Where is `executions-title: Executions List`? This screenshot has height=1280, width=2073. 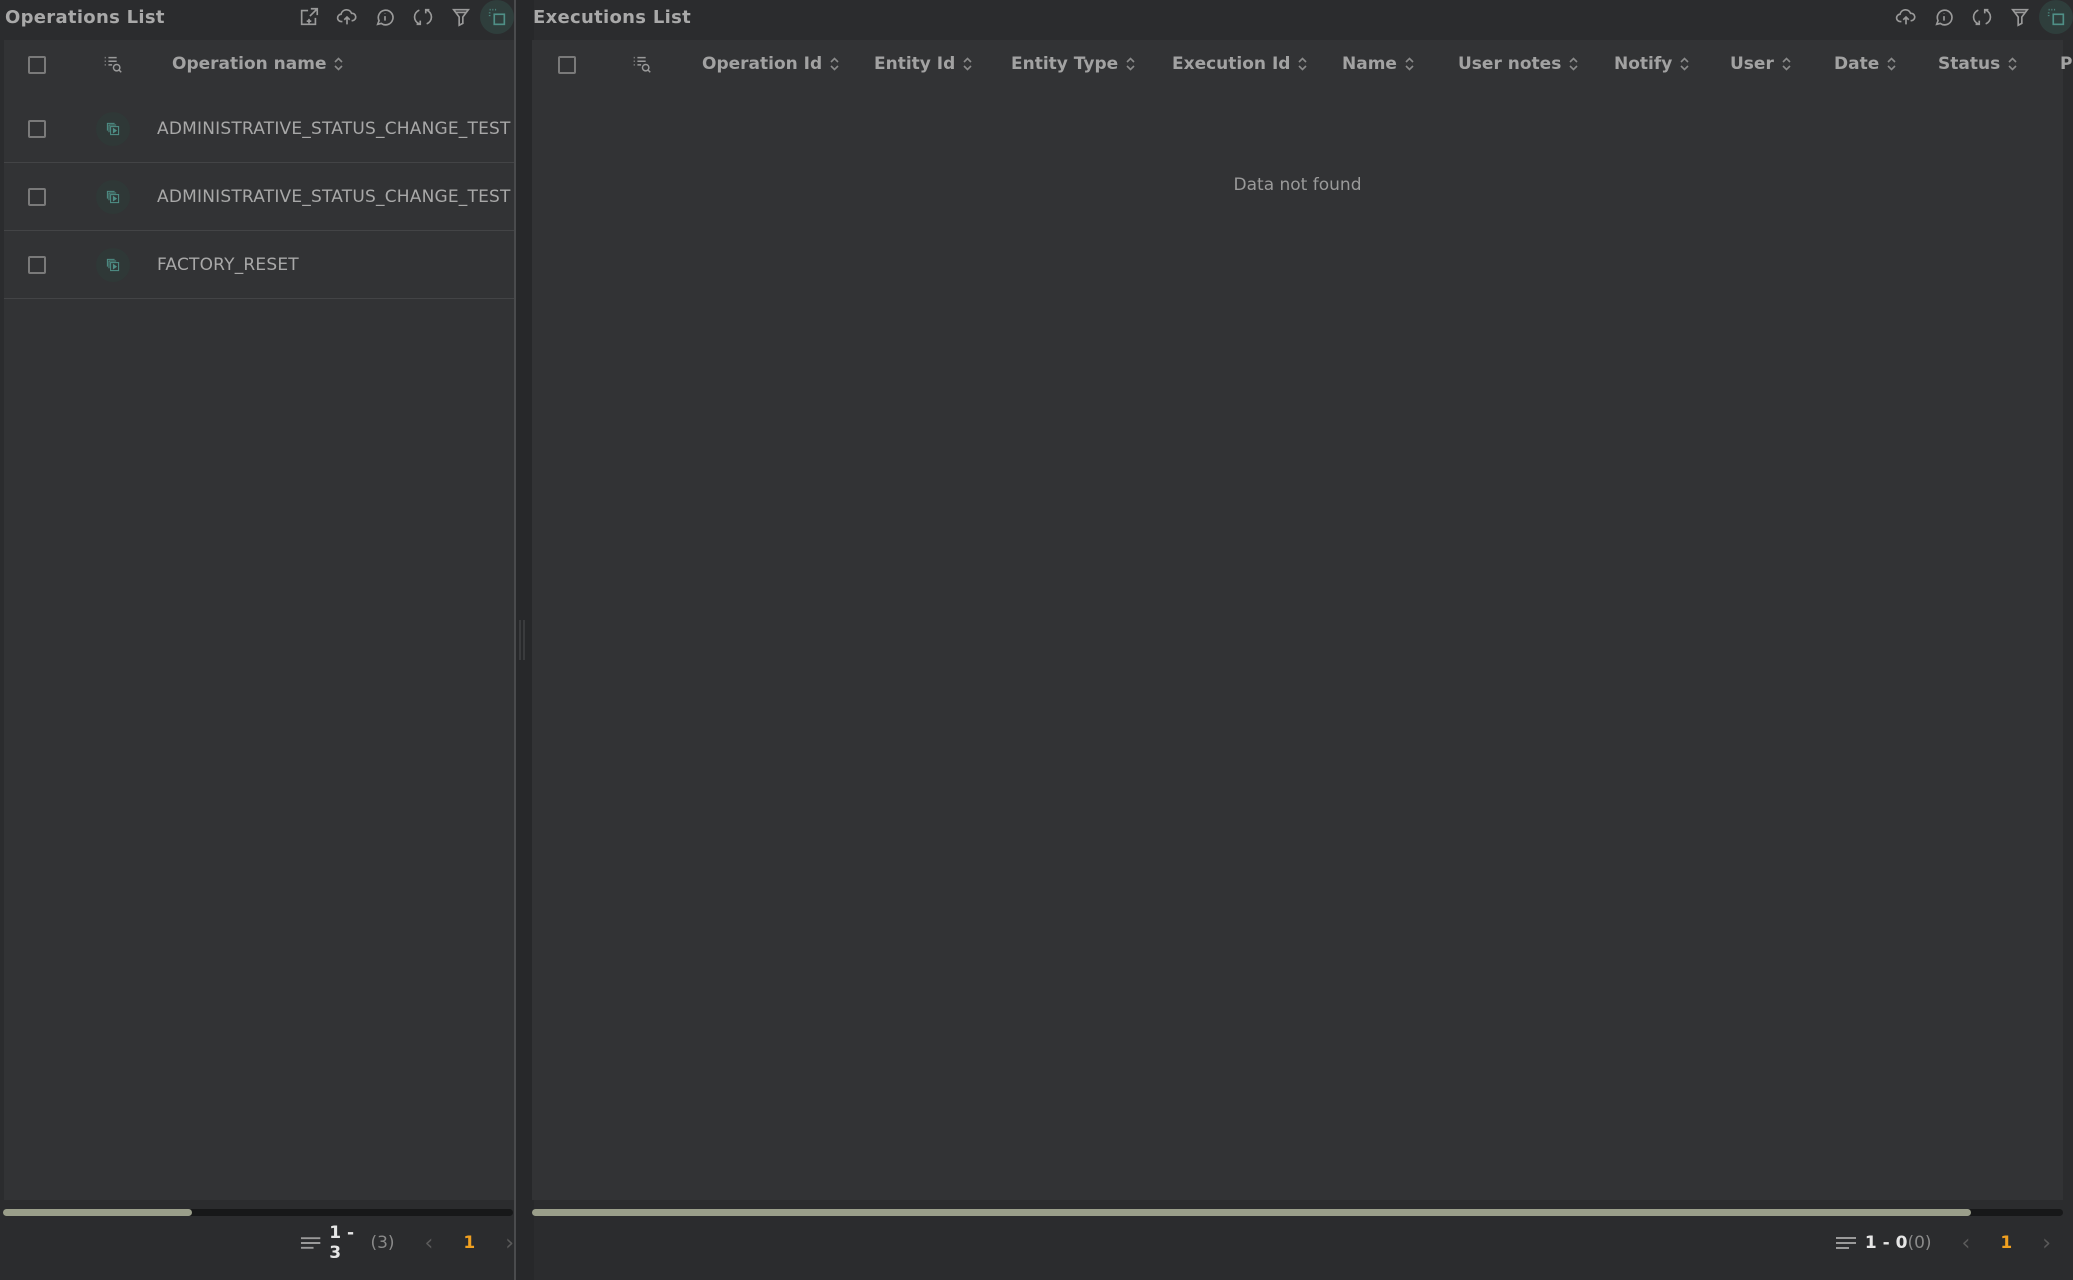 executions-title: Executions List is located at coordinates (612, 17).